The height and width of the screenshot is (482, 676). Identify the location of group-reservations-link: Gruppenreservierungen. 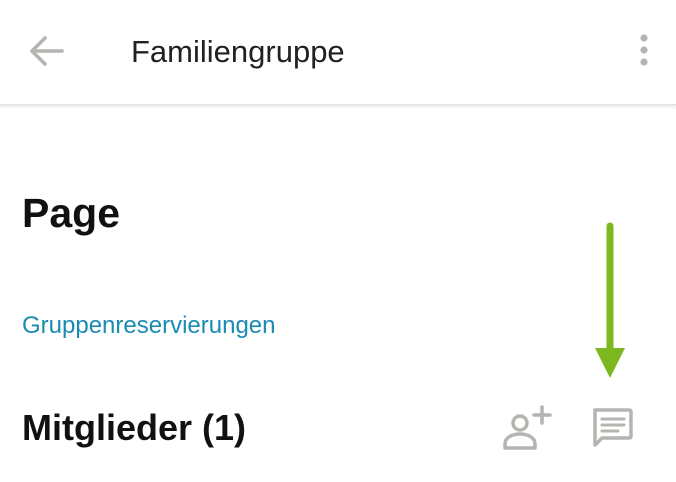
(149, 326).